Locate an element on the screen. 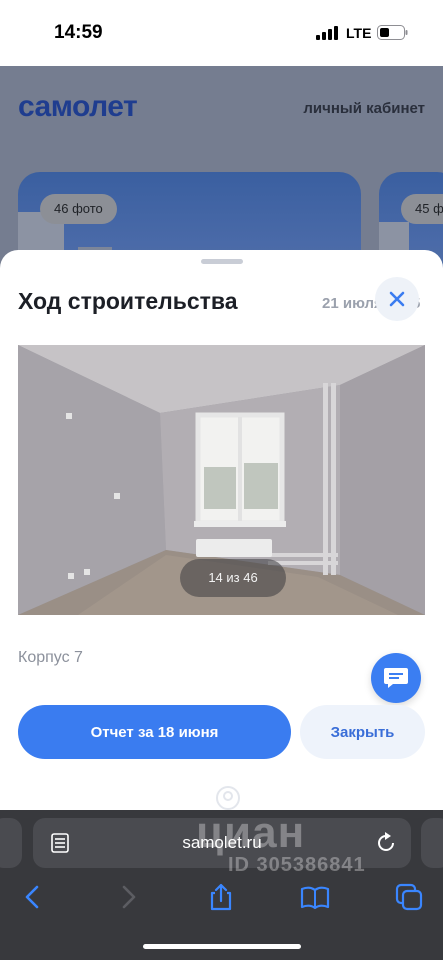 The height and width of the screenshot is (960, 443). status-time: 14:59 is located at coordinates (78, 32).